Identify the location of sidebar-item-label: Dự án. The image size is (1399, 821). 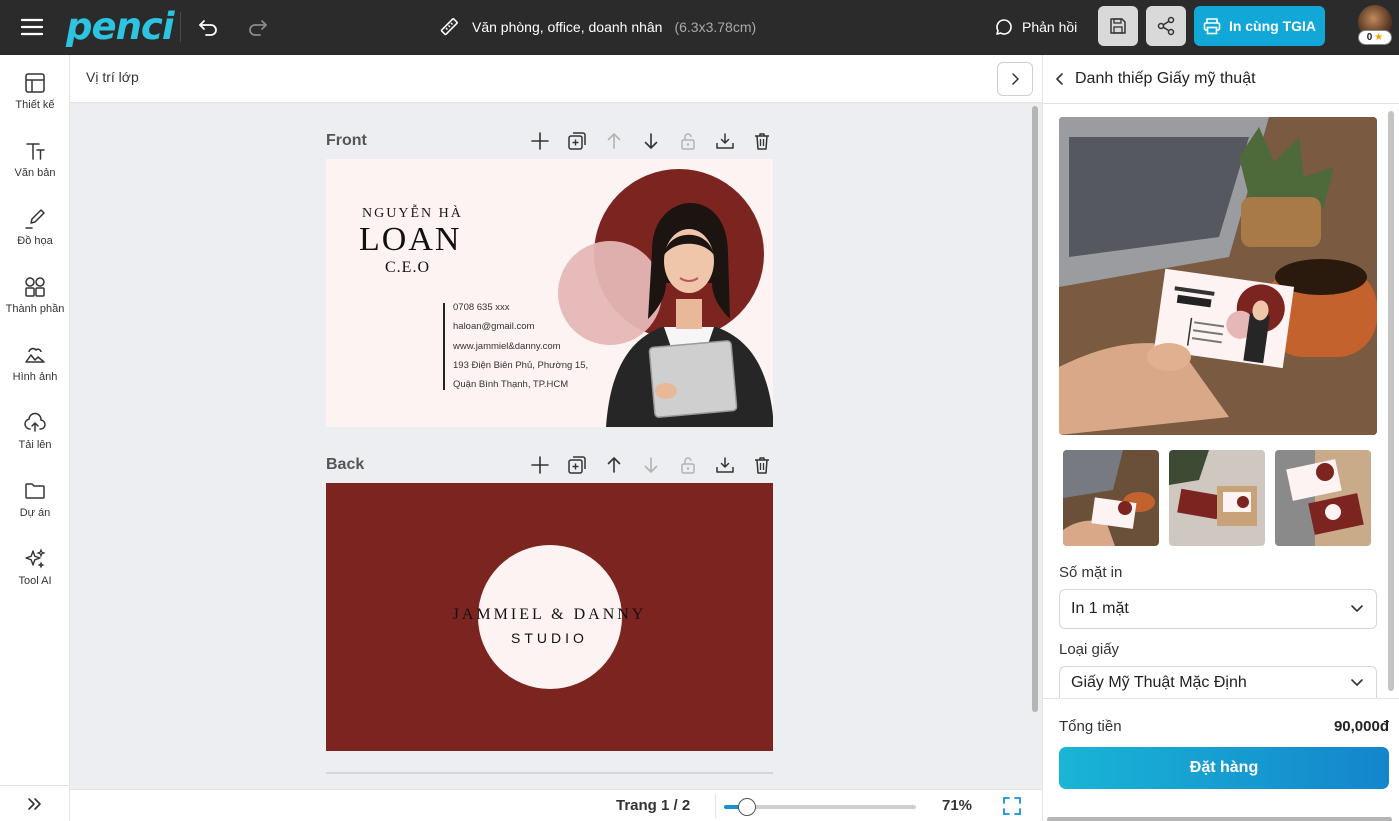
(35, 513).